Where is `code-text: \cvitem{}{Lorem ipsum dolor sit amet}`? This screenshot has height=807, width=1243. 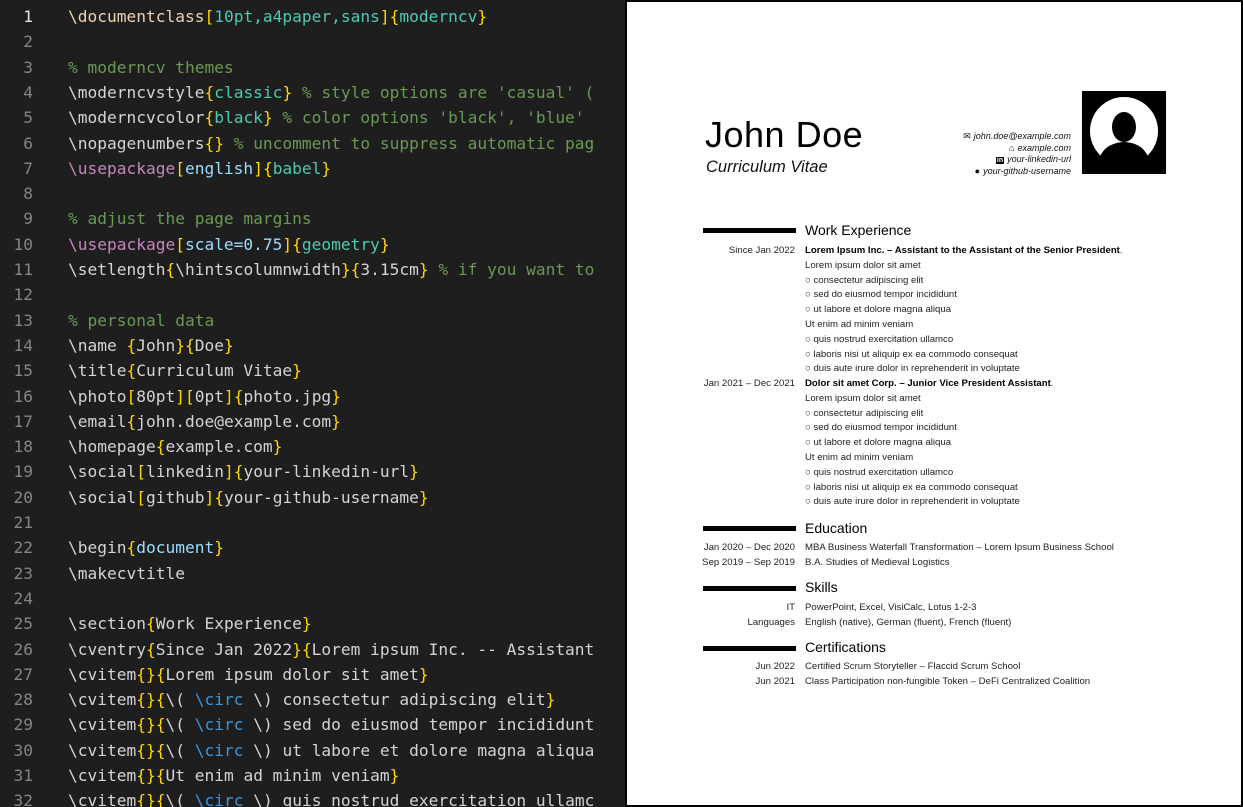 code-text: \cvitem{}{Lorem ipsum dolor sit amet} is located at coordinates (248, 674).